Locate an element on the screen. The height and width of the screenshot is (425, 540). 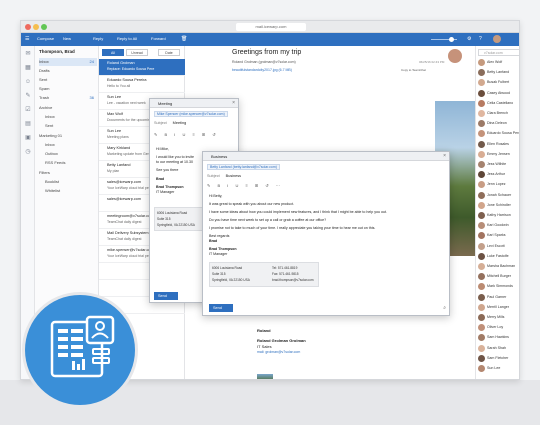
contact-search: v7solar.com is located at coordinates (498, 52).